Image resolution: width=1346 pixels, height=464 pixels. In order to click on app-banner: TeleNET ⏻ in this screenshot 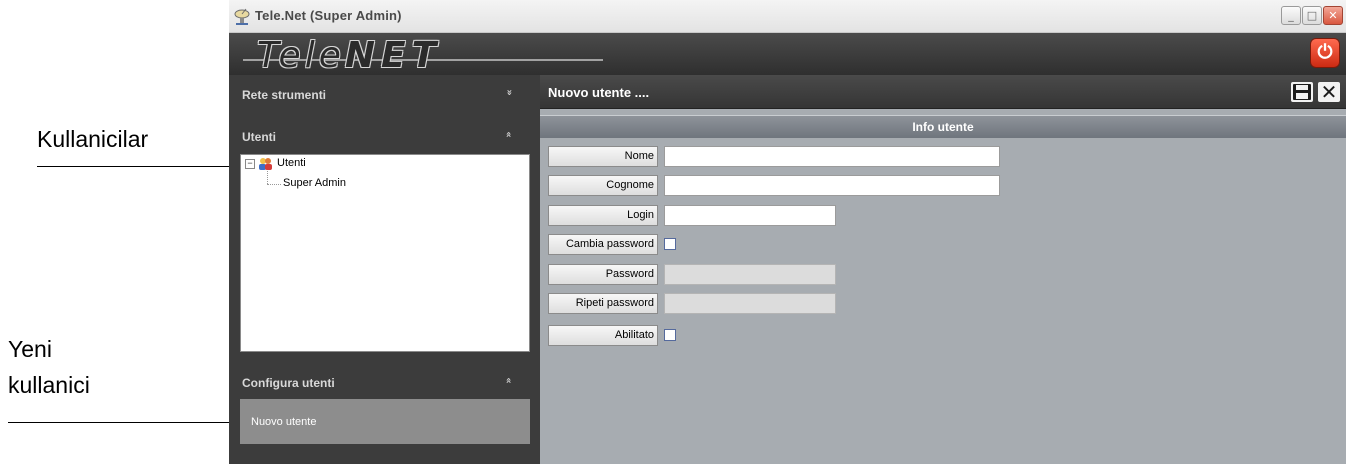, I will do `click(787, 54)`.